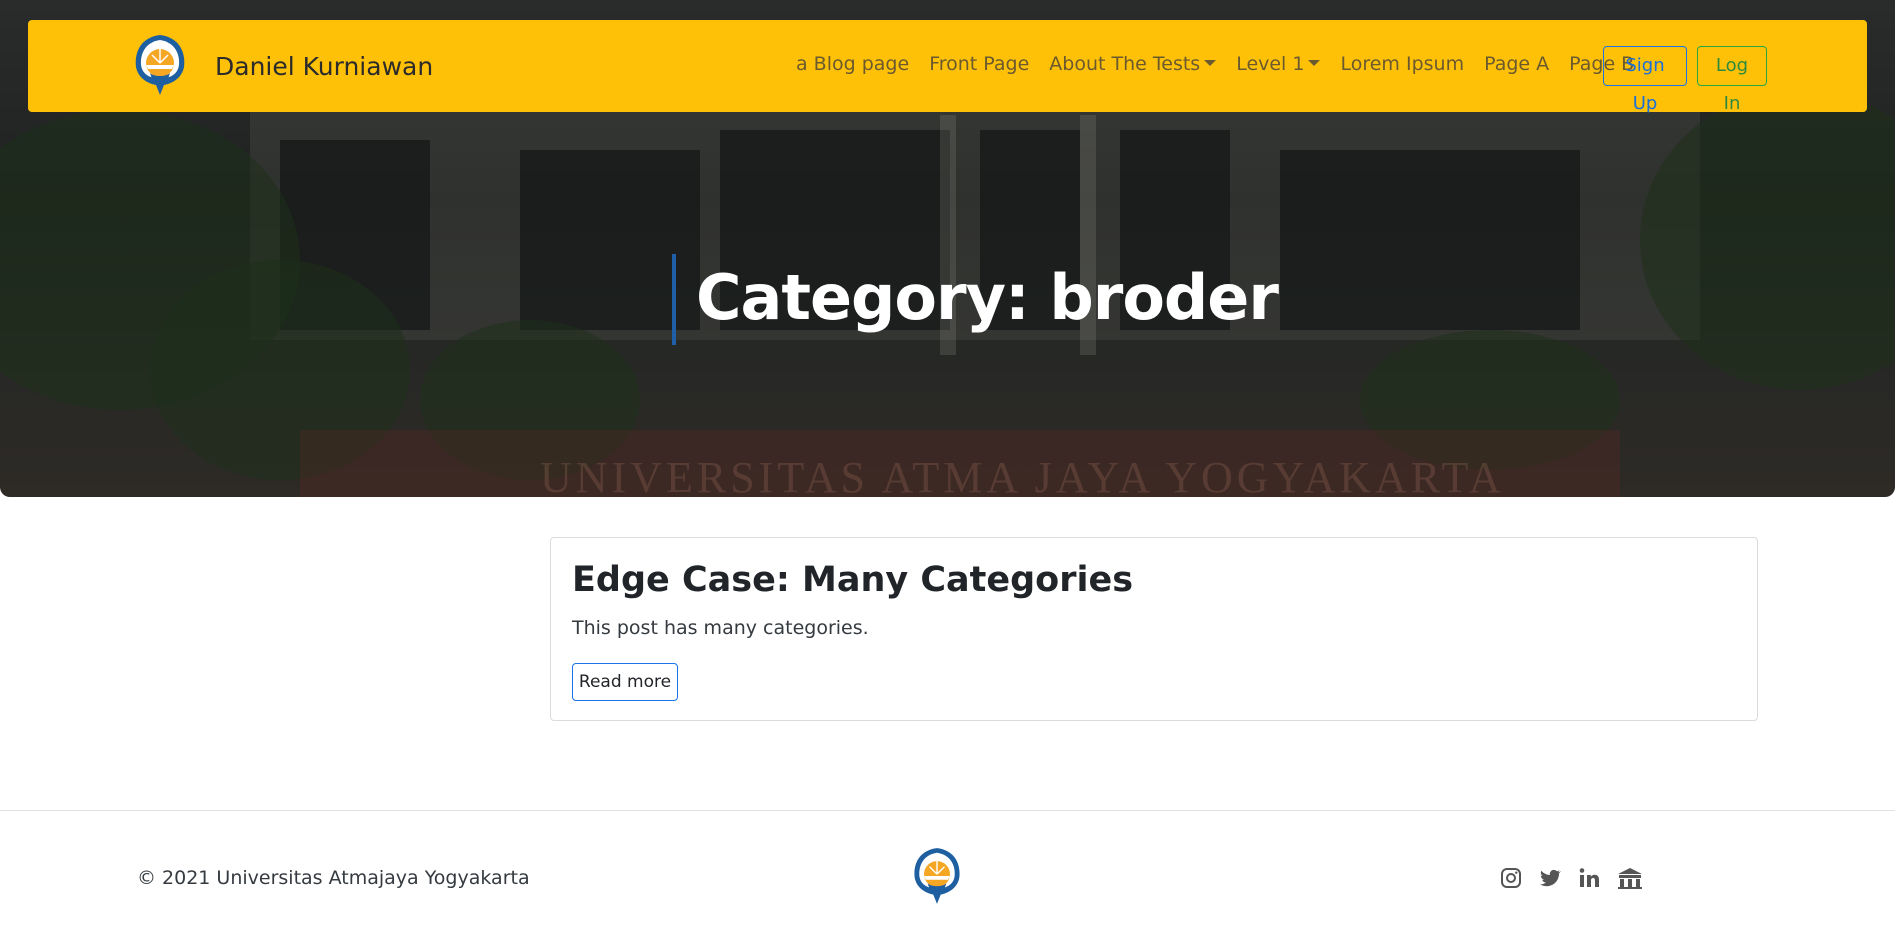 The image size is (1895, 943). I want to click on nav-link-lorem-ipsum: Lorem Ipsum, so click(1402, 64).